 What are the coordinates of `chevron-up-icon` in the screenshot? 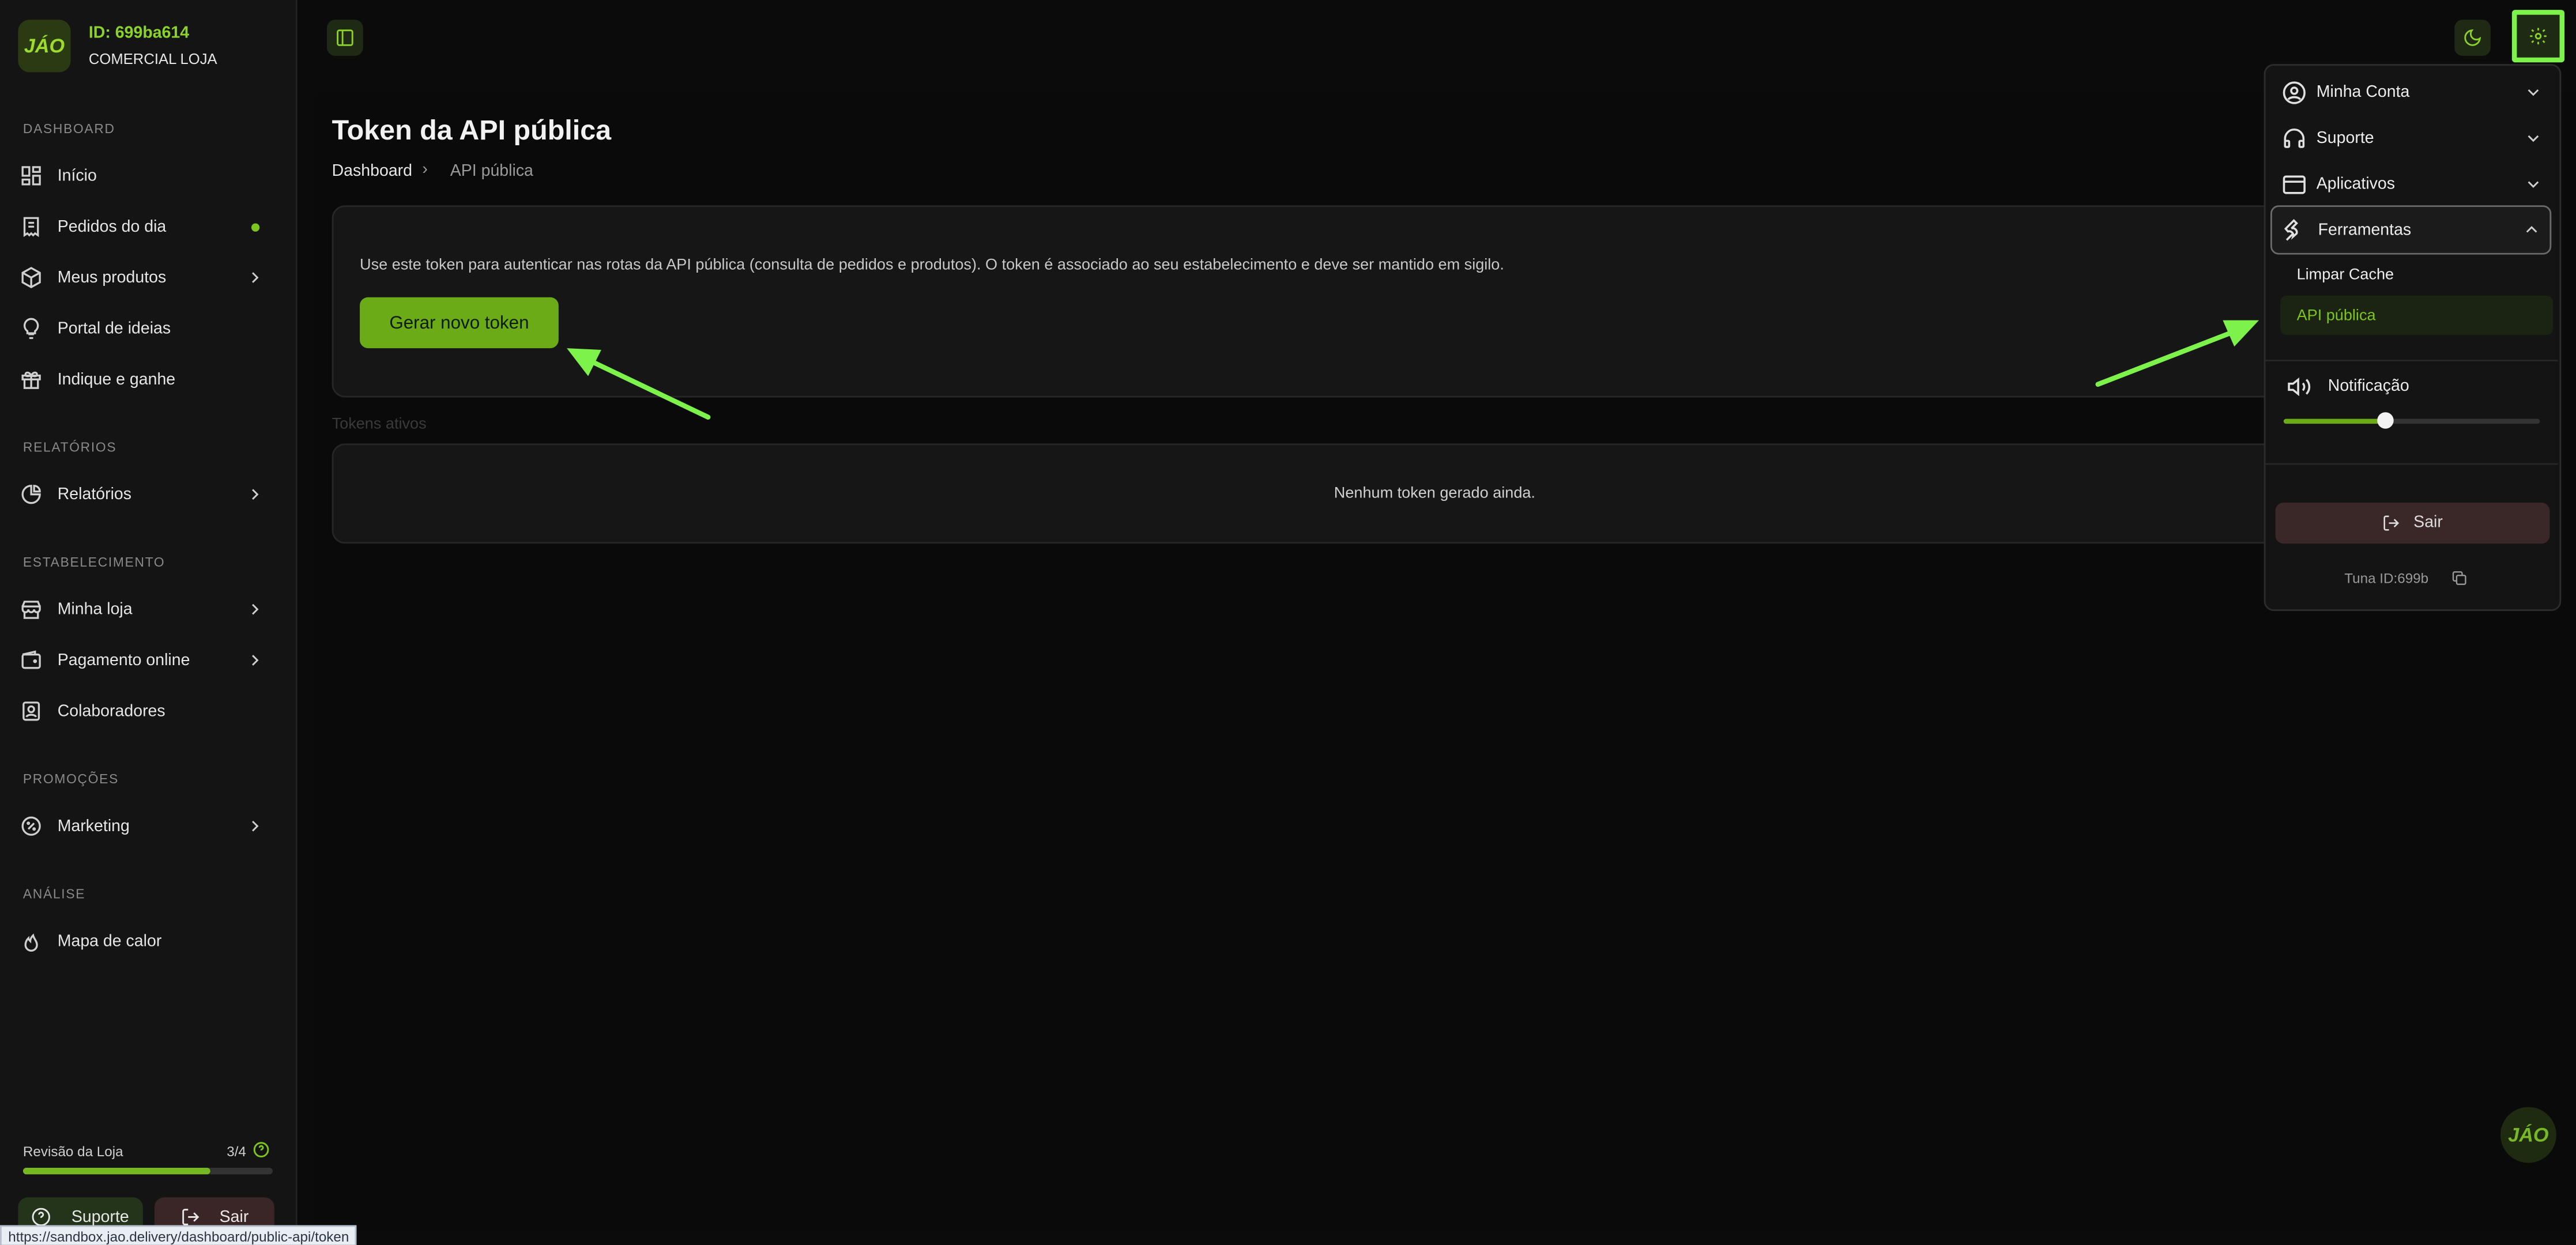 It's located at (2532, 230).